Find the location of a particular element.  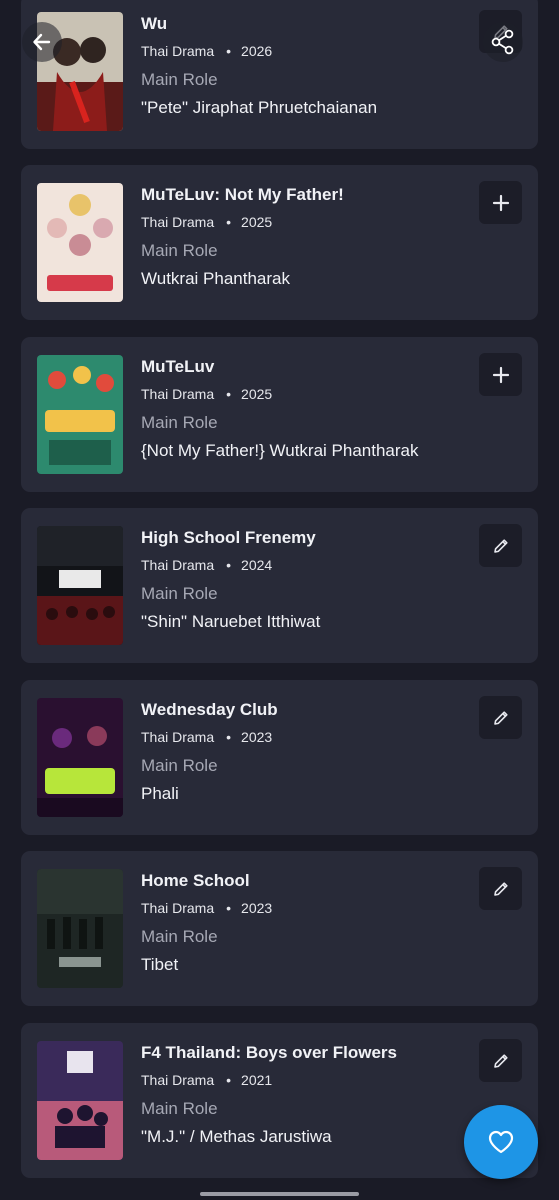

poster-f4-thailand is located at coordinates (80, 1100).